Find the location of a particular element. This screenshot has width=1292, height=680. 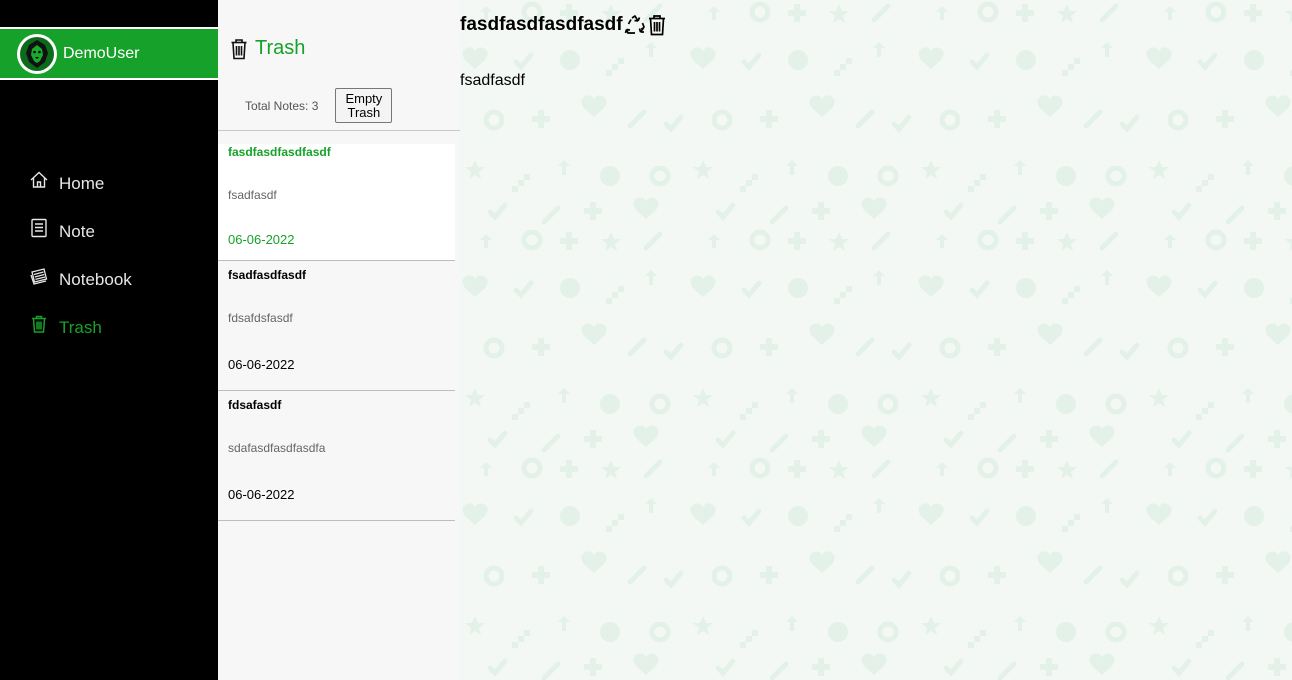

sidebar-nav: Home Note Notebook Trash is located at coordinates (109, 256).